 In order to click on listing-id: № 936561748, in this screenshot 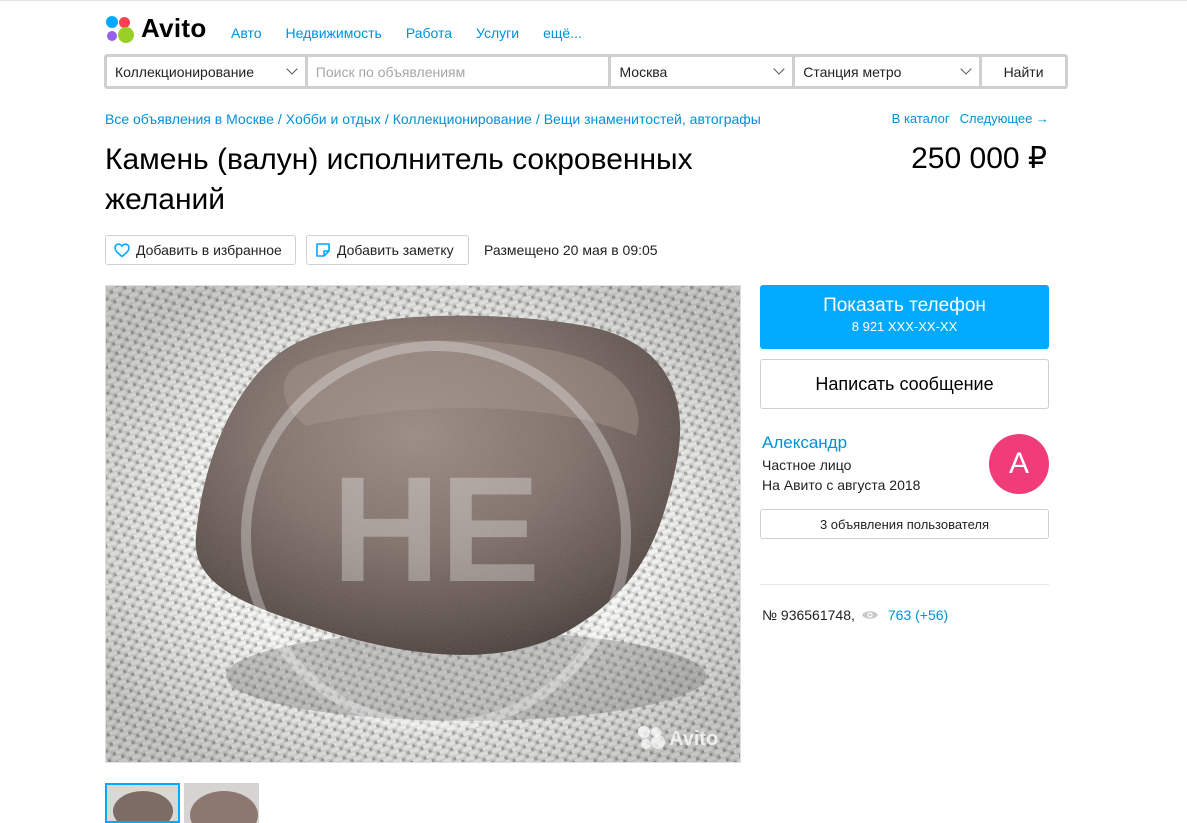, I will do `click(808, 615)`.